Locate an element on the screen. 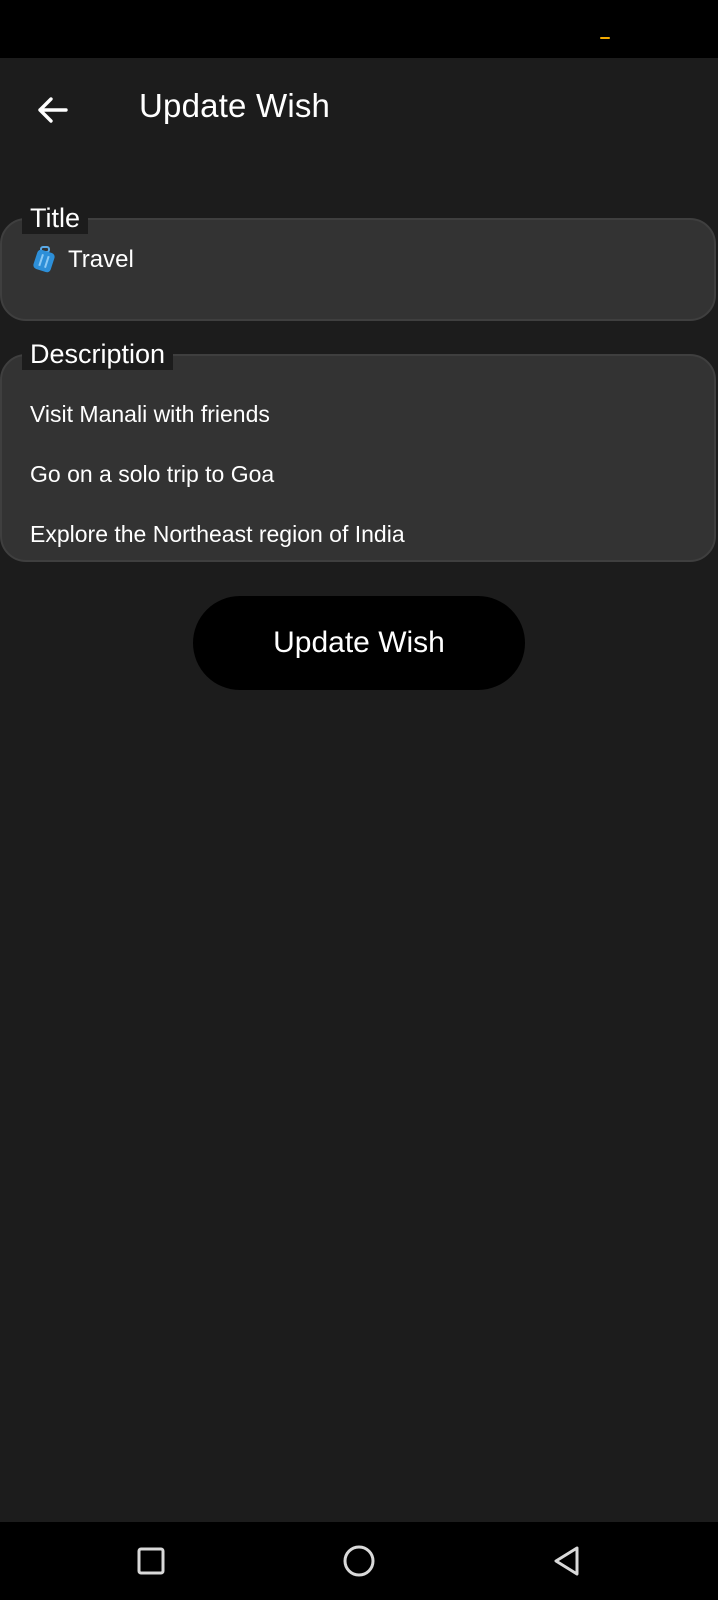 This screenshot has height=1600, width=718. system-back-button is located at coordinates (567, 1561).